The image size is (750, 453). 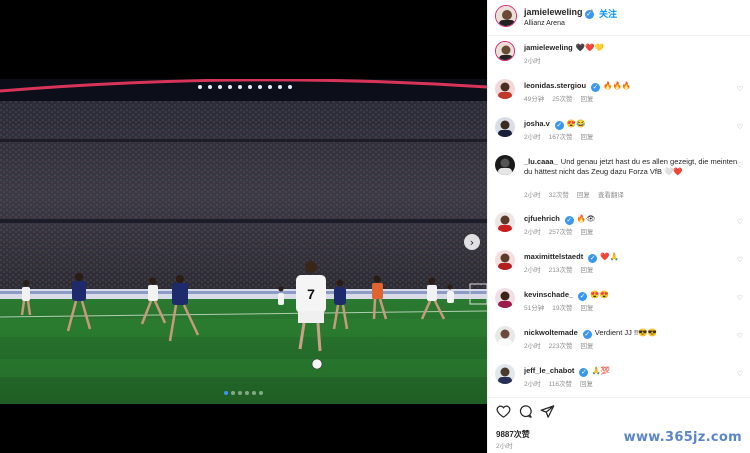 What do you see at coordinates (551, 332) in the screenshot?
I see `commenter-username: nickwoltemade` at bounding box center [551, 332].